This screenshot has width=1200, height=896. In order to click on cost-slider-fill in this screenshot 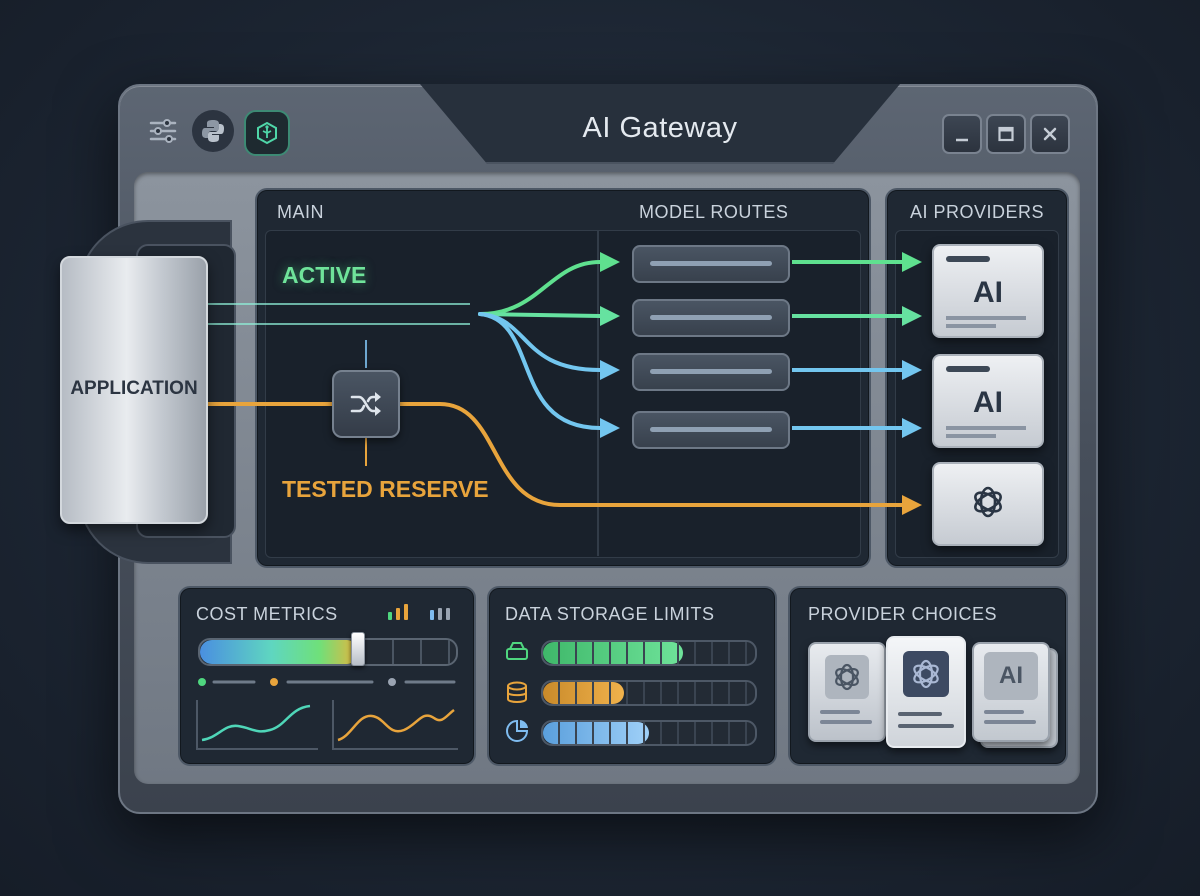, I will do `click(279, 652)`.